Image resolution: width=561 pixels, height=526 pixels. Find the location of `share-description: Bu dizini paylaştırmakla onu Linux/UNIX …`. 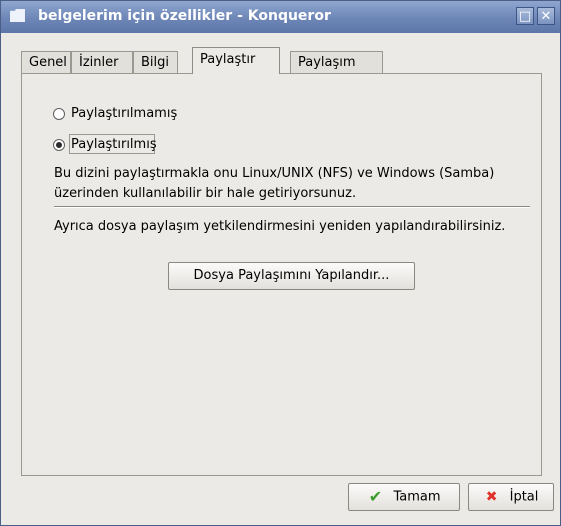

share-description: Bu dizini paylaştırmakla onu Linux/UNIX … is located at coordinates (274, 183).